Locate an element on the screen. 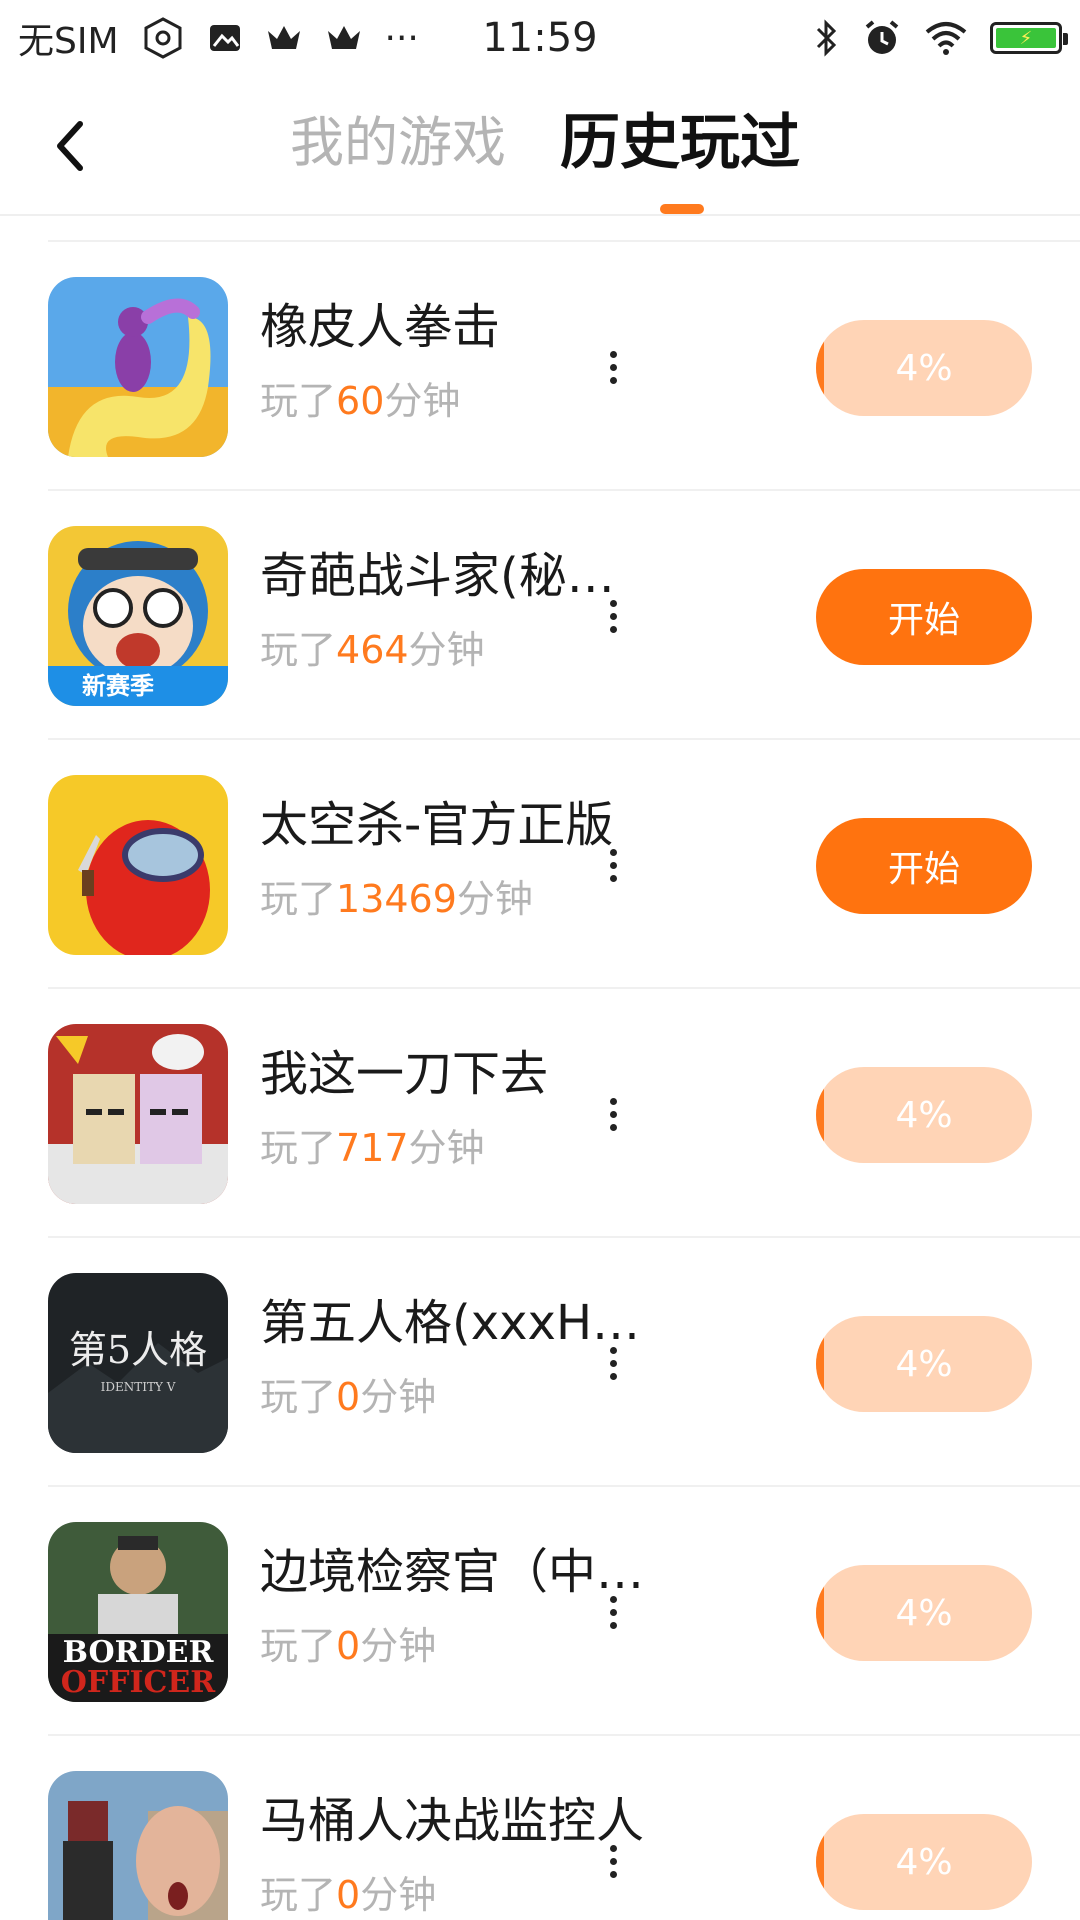 This screenshot has width=1080, height=1920. icon-caption: 新赛季 is located at coordinates (118, 686).